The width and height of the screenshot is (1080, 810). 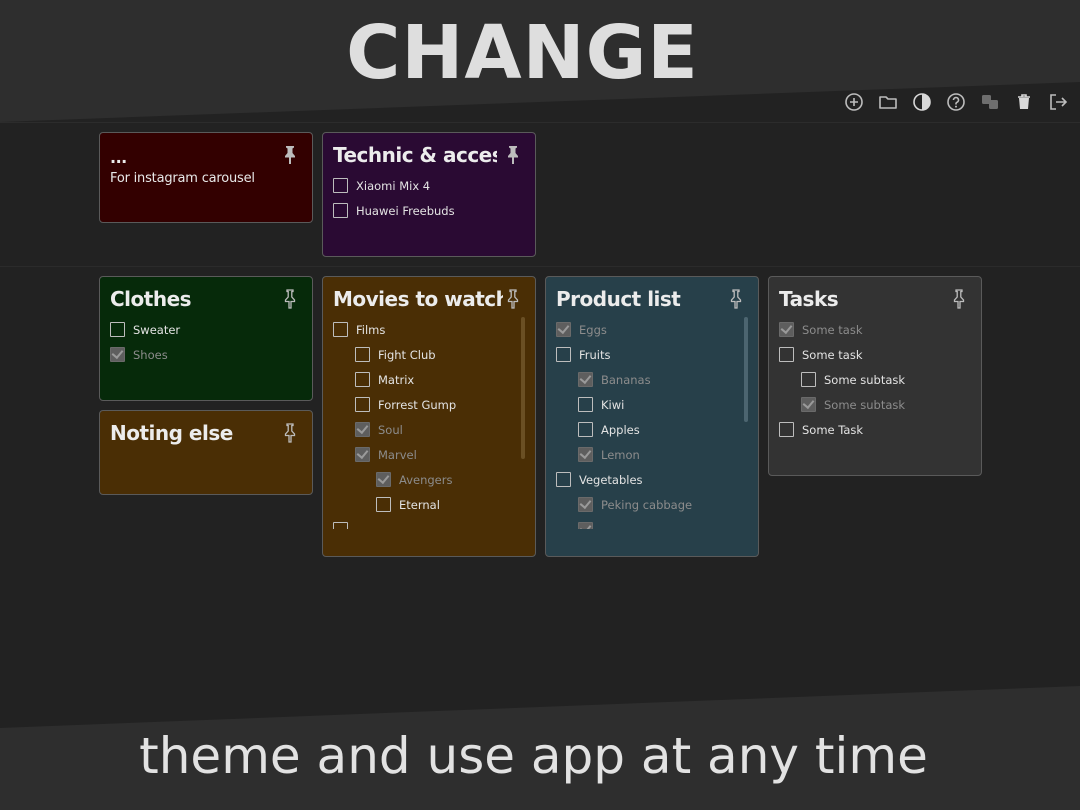 I want to click on note-title: Noting else, so click(x=171, y=433).